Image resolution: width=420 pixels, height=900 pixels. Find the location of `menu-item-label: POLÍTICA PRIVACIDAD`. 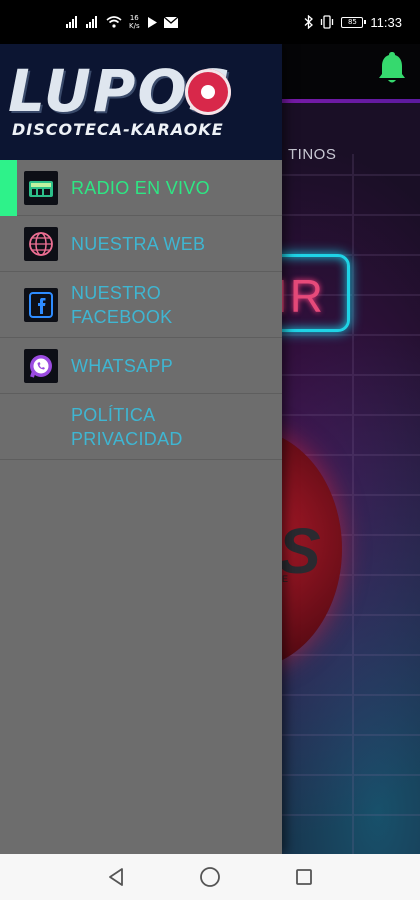

menu-item-label: POLÍTICA PRIVACIDAD is located at coordinates (127, 426).